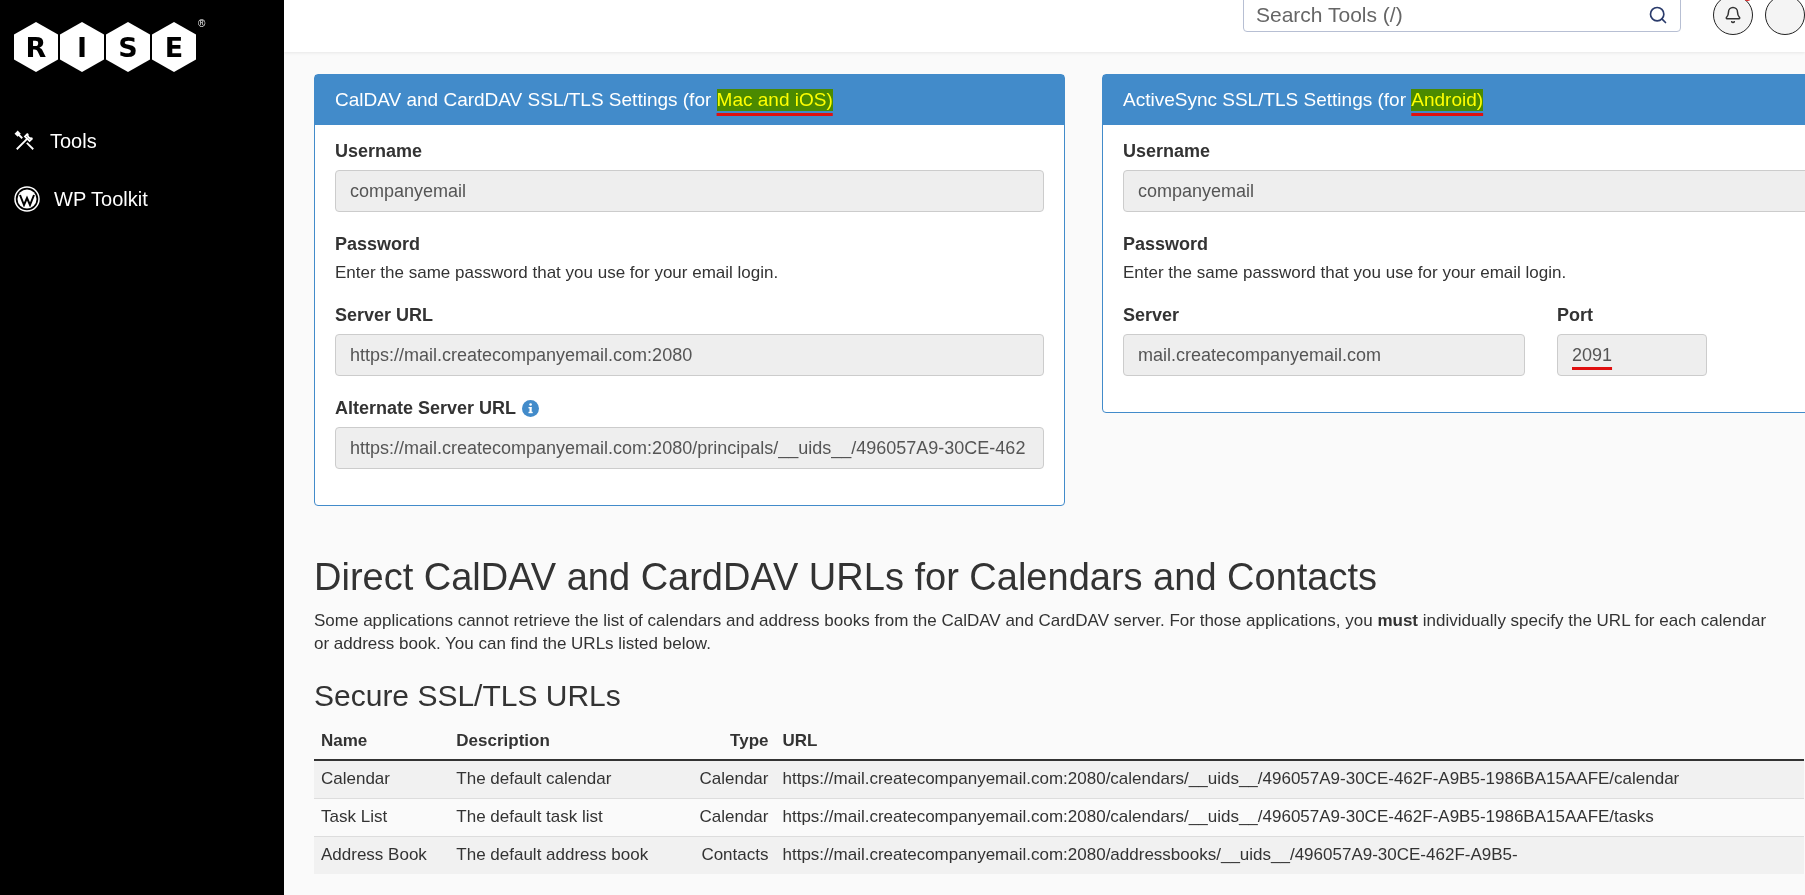 The height and width of the screenshot is (895, 1805). I want to click on table-cell: https://mail.createcompanyemail.com:2080/calendars/__uids__/496057A9-30CE-462F-A9B5-1986BA15AAFE/calendar, so click(1289, 779).